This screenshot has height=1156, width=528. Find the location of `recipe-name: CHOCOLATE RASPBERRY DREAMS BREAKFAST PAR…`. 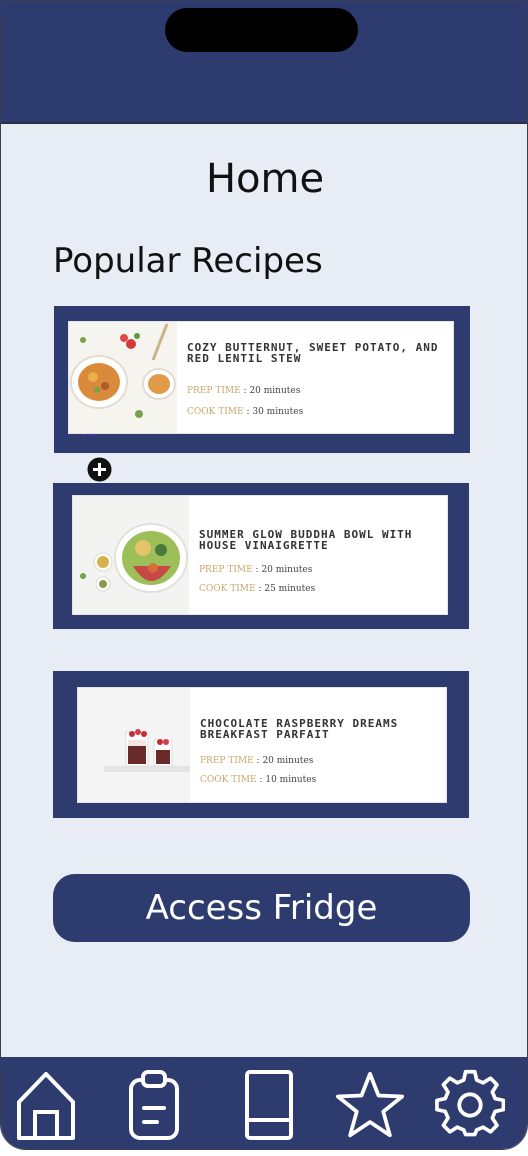

recipe-name: CHOCOLATE RASPBERRY DREAMS BREAKFAST PAR… is located at coordinates (299, 729).